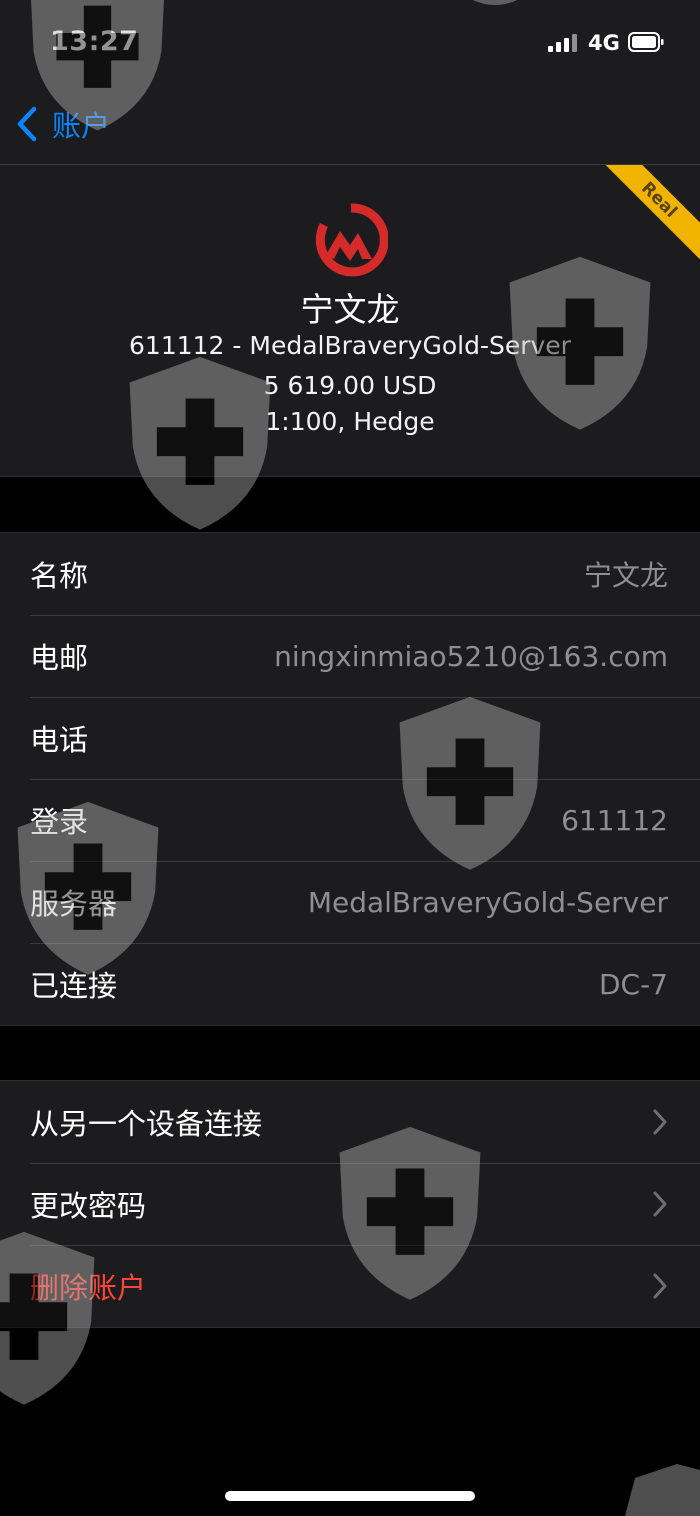 This screenshot has height=1516, width=700. Describe the element at coordinates (74, 986) in the screenshot. I see `detail-label: 已连接` at that location.